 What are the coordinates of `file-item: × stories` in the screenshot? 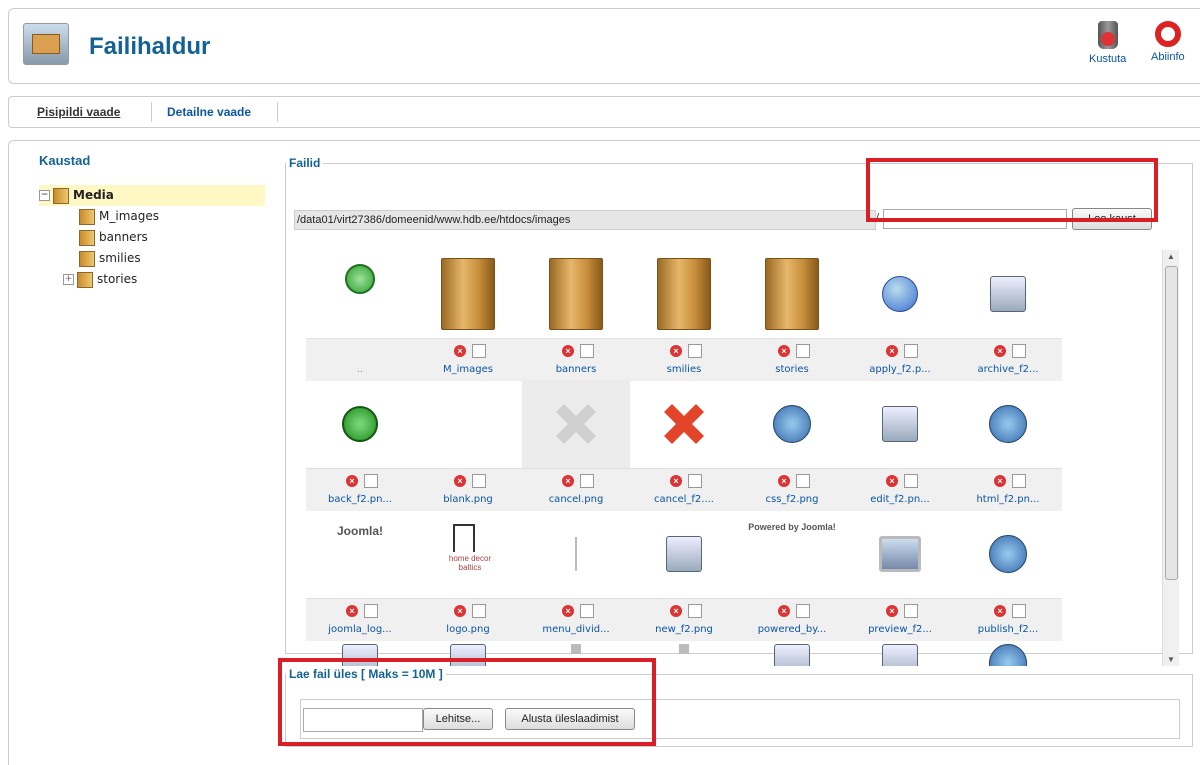 It's located at (792, 315).